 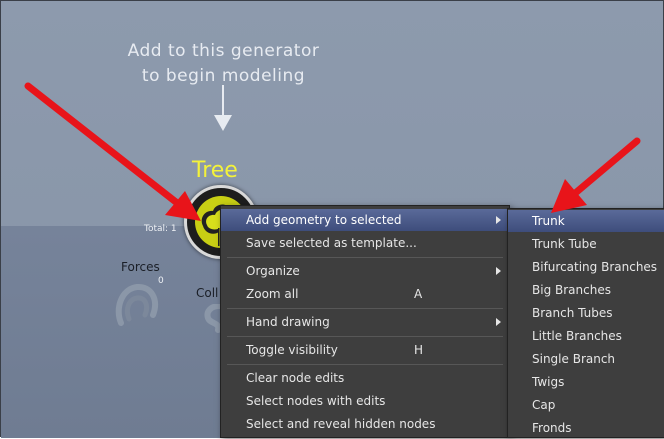 I want to click on menu-item-label: Clear node edits, so click(x=295, y=378).